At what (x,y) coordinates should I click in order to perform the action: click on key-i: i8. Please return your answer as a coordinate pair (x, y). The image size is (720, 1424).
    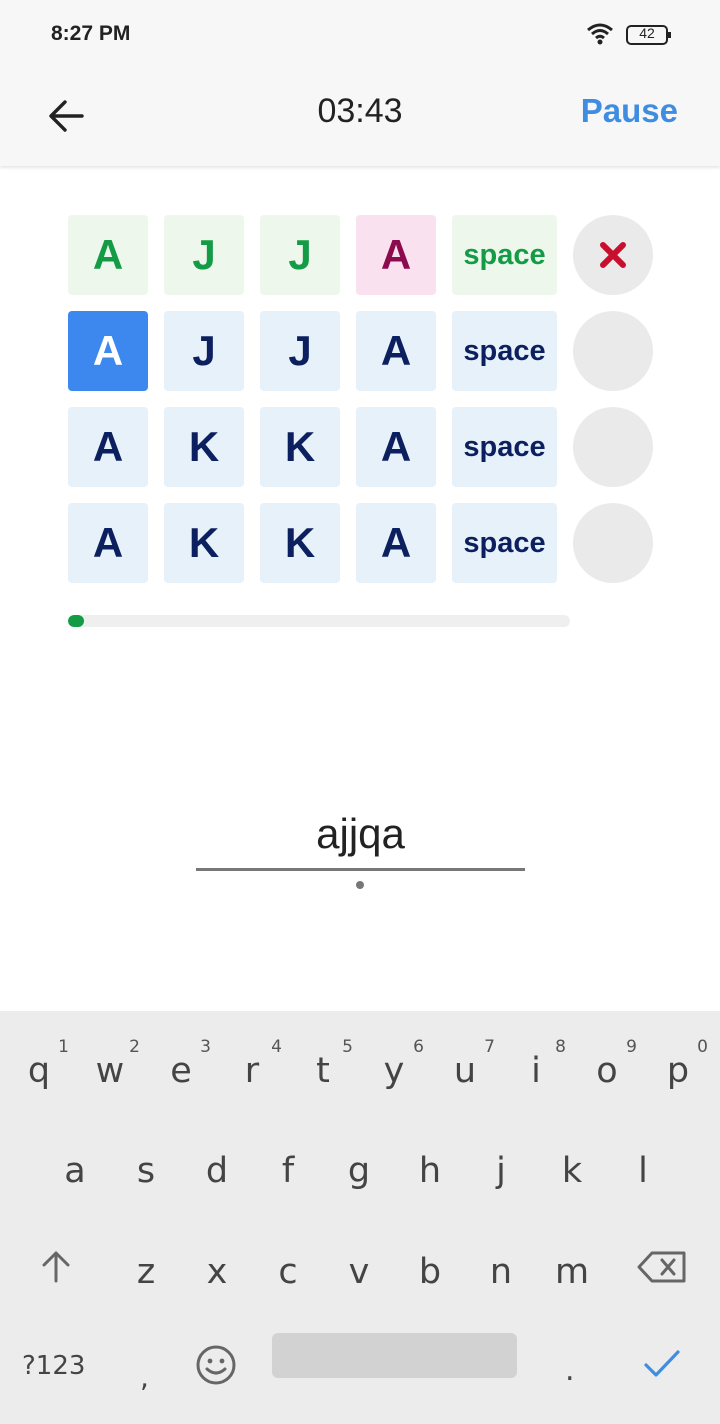
    Looking at the image, I should click on (536, 1073).